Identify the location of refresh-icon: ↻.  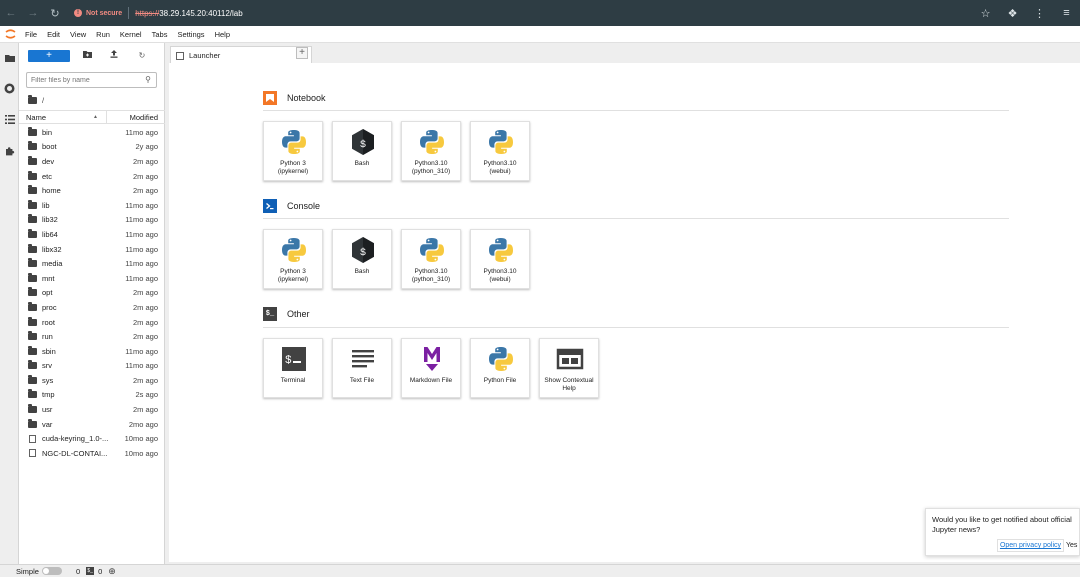
(142, 56).